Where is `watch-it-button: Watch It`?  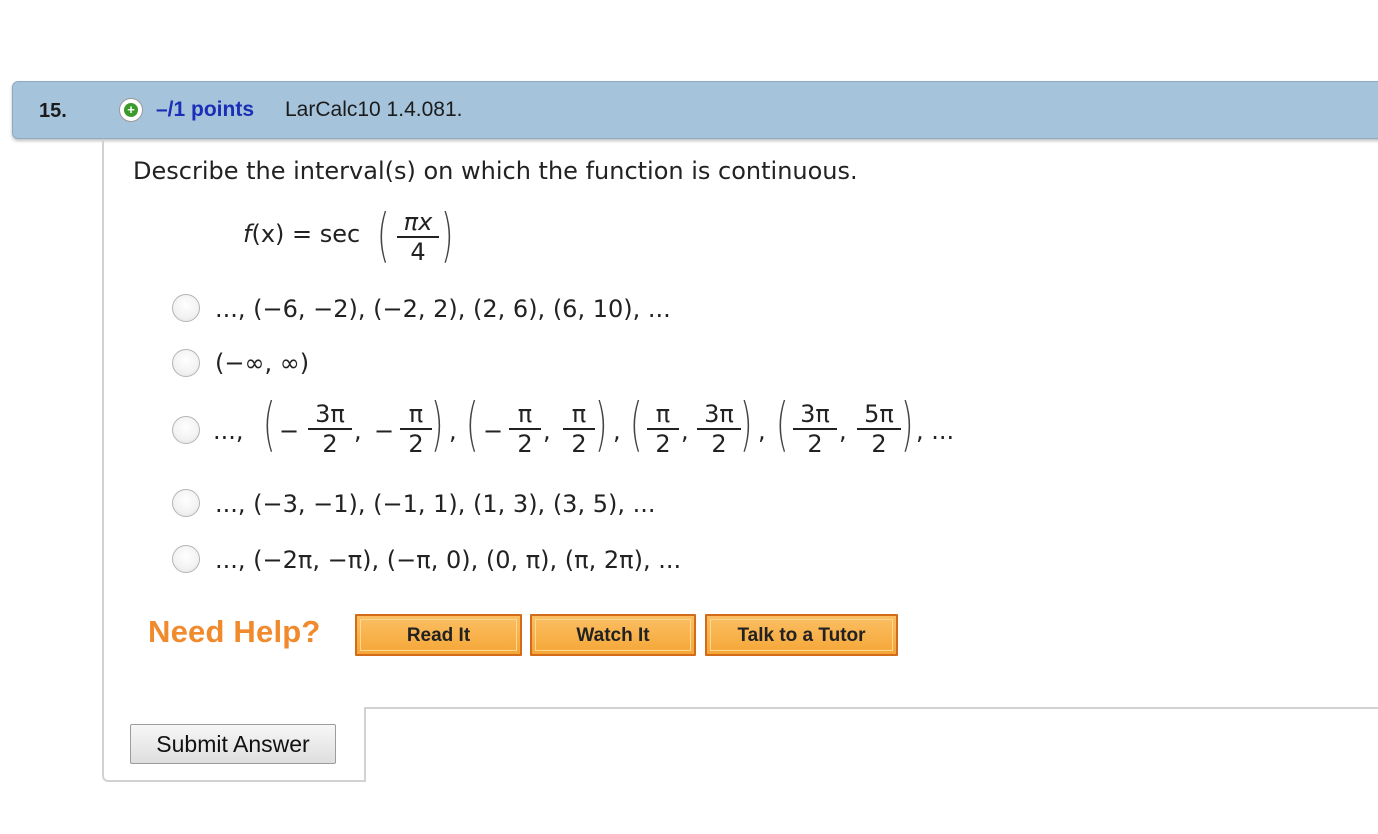
watch-it-button: Watch It is located at coordinates (613, 635).